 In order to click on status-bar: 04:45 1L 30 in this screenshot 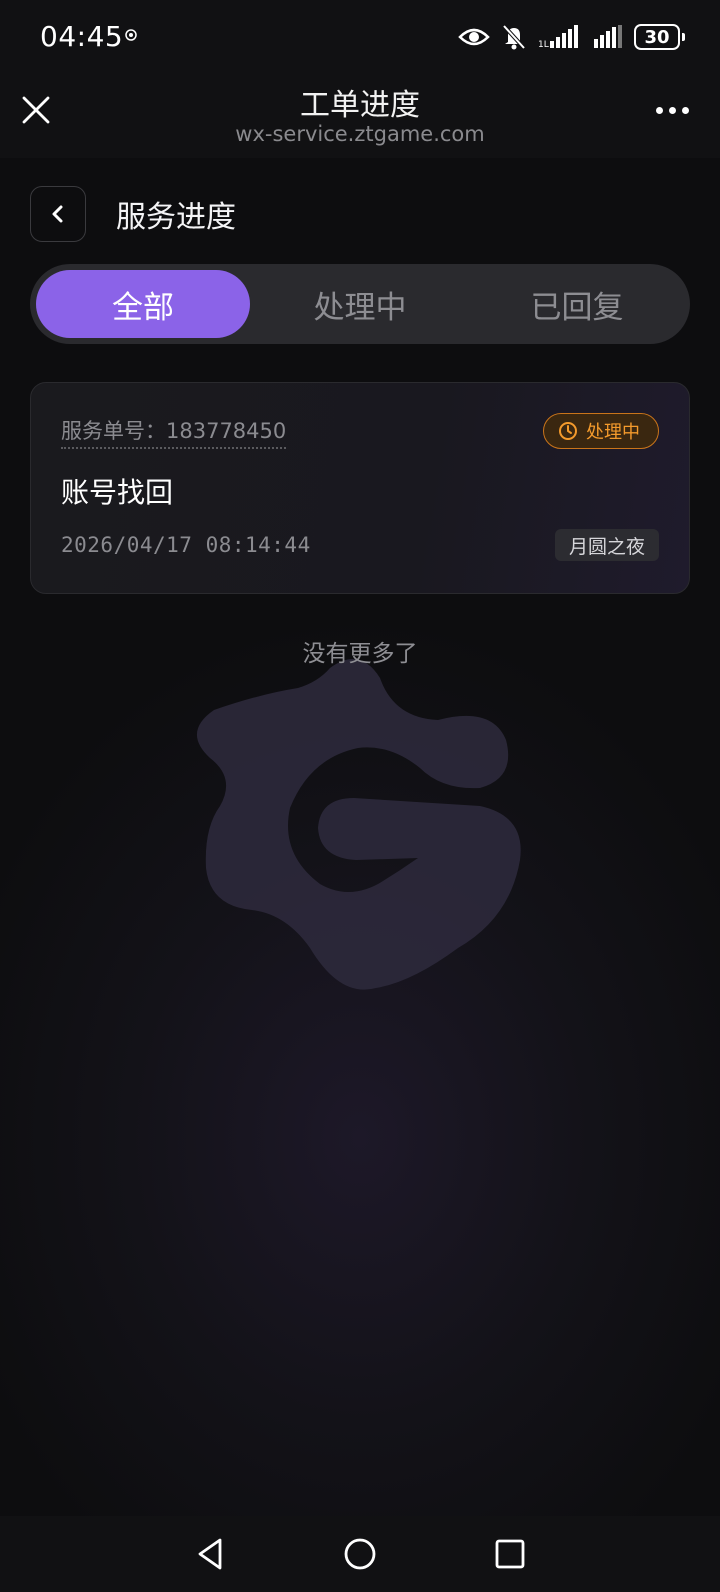, I will do `click(360, 37)`.